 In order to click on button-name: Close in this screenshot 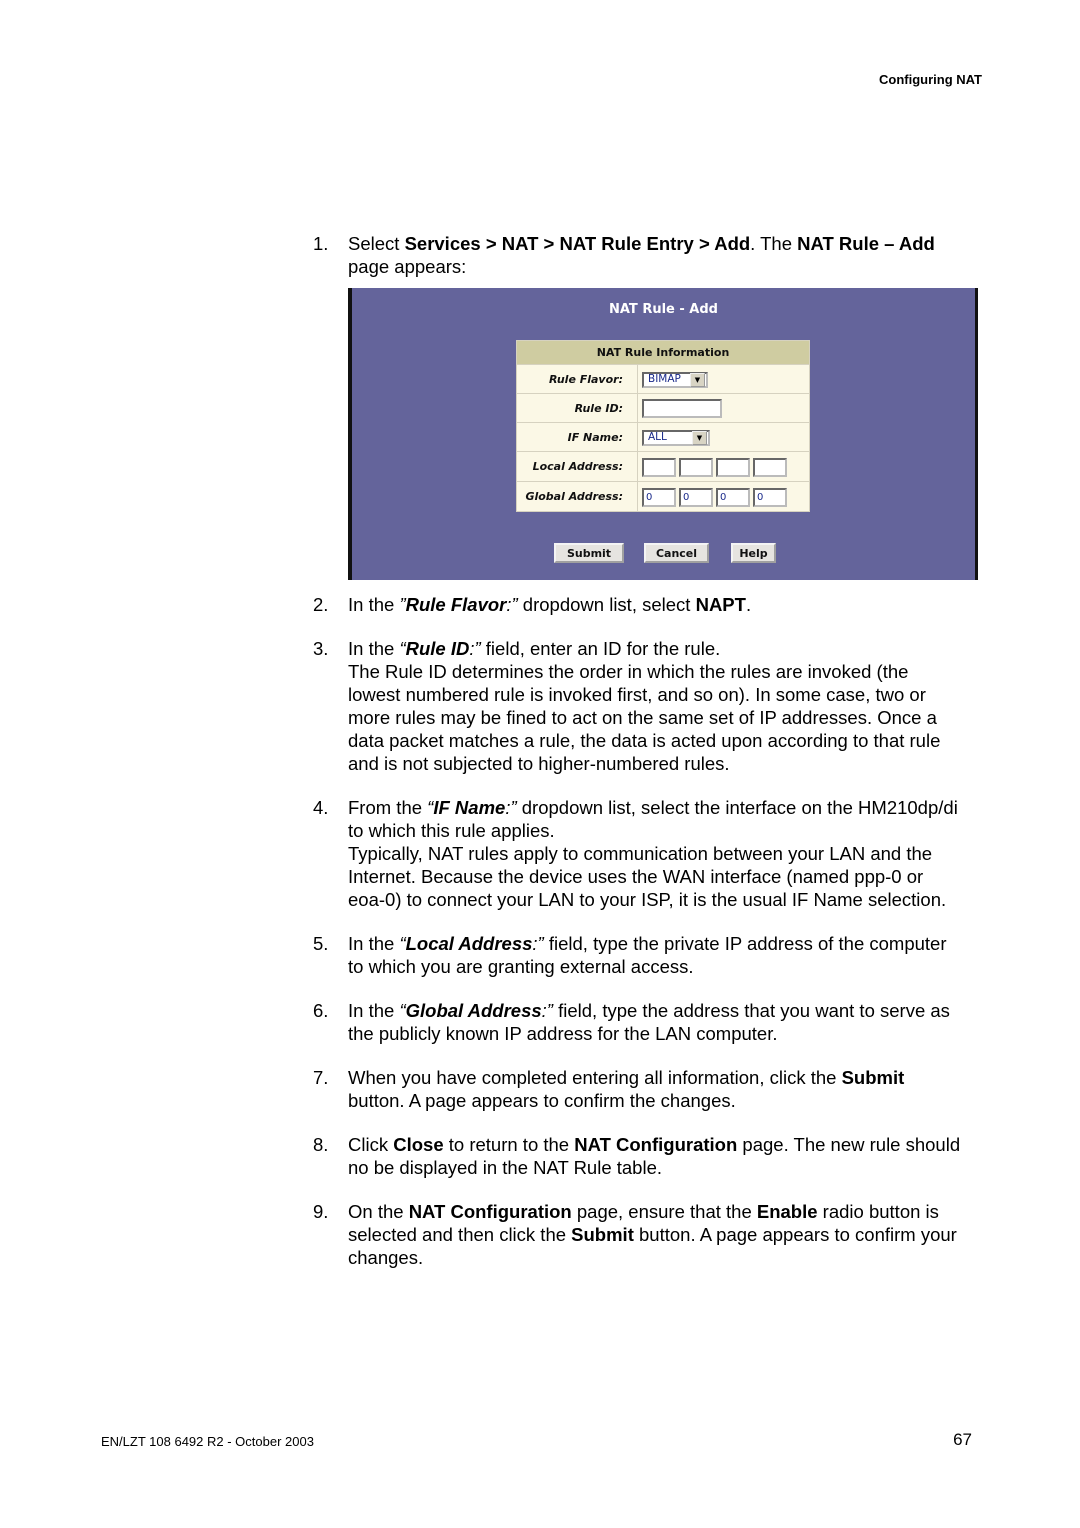, I will do `click(418, 1144)`.